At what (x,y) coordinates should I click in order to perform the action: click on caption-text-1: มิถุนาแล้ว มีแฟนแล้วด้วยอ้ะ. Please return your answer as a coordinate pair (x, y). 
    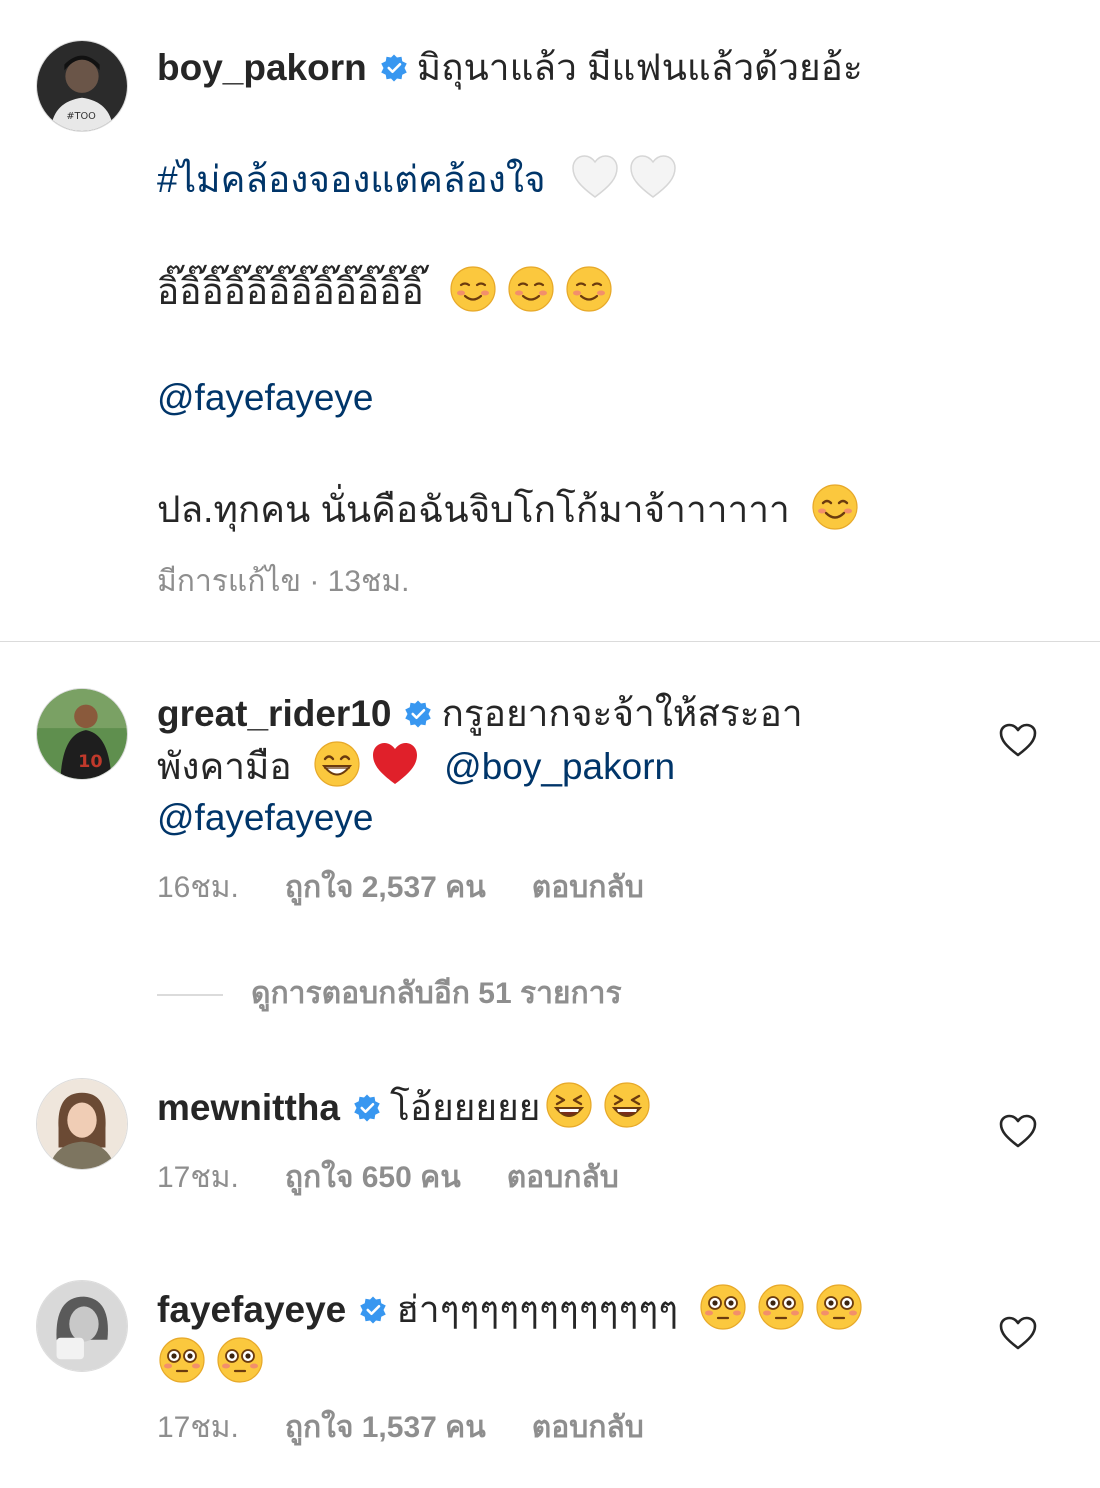
    Looking at the image, I should click on (639, 67).